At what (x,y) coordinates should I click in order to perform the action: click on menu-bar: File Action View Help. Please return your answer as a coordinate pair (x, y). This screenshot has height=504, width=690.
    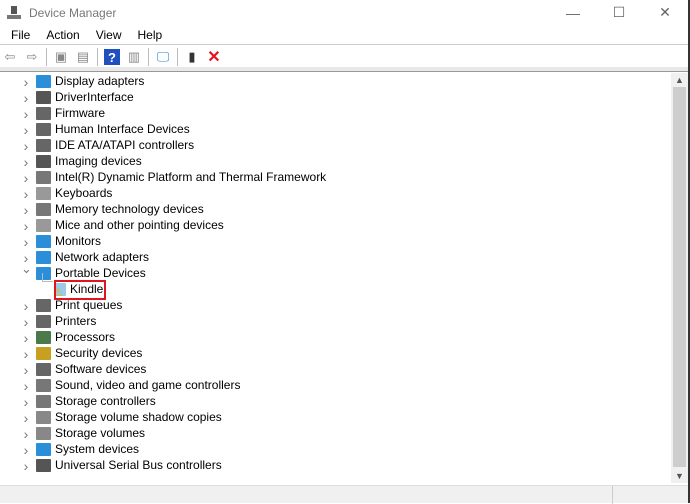
    Looking at the image, I should click on (85, 35).